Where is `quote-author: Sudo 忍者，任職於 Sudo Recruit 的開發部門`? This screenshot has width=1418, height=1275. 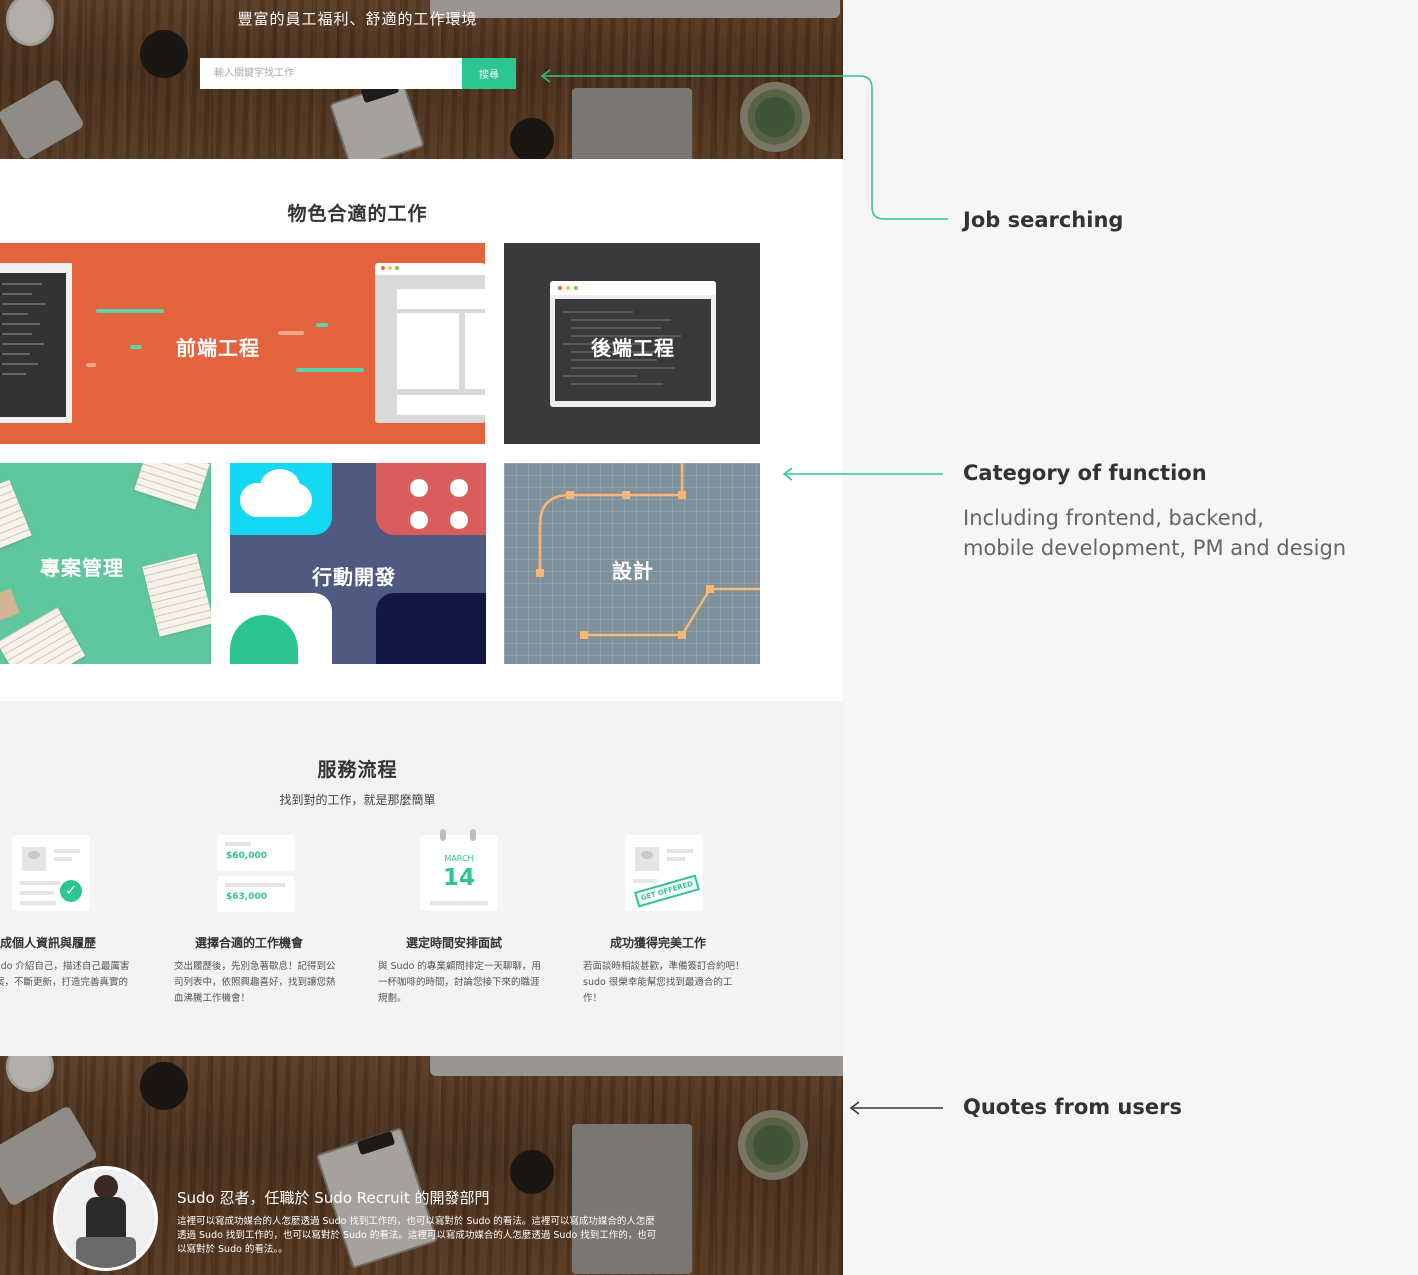
quote-author: Sudo 忍者，任職於 Sudo Recruit 的開發部門 is located at coordinates (333, 1198).